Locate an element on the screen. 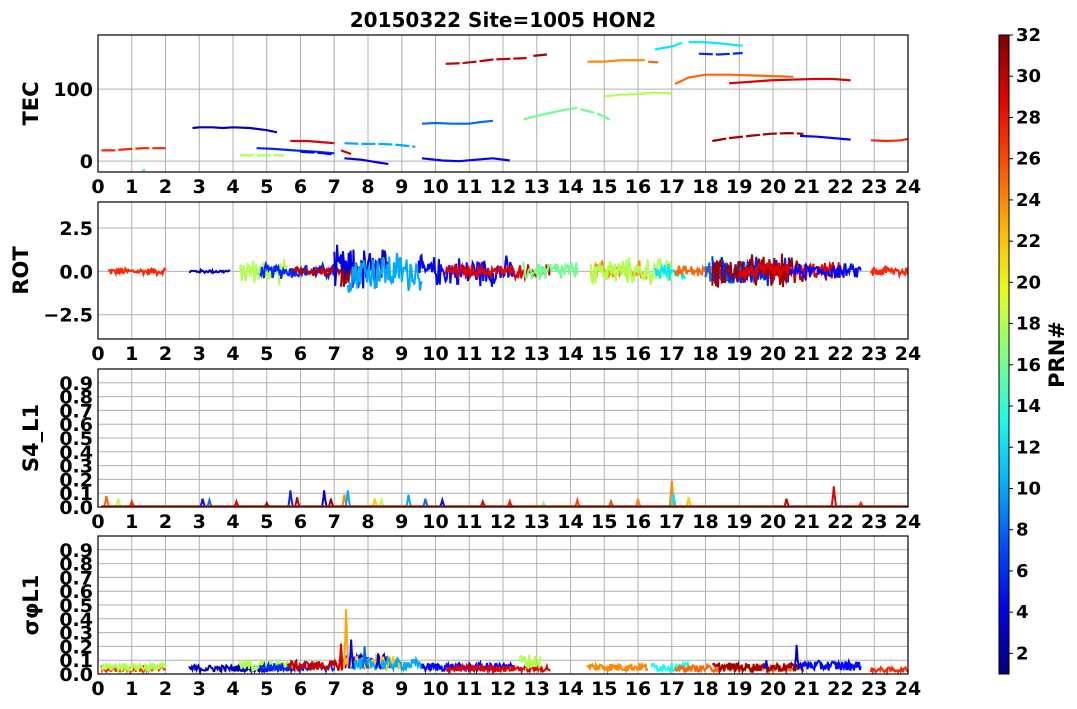  y-tick-label: −2.5 is located at coordinates (68, 316).